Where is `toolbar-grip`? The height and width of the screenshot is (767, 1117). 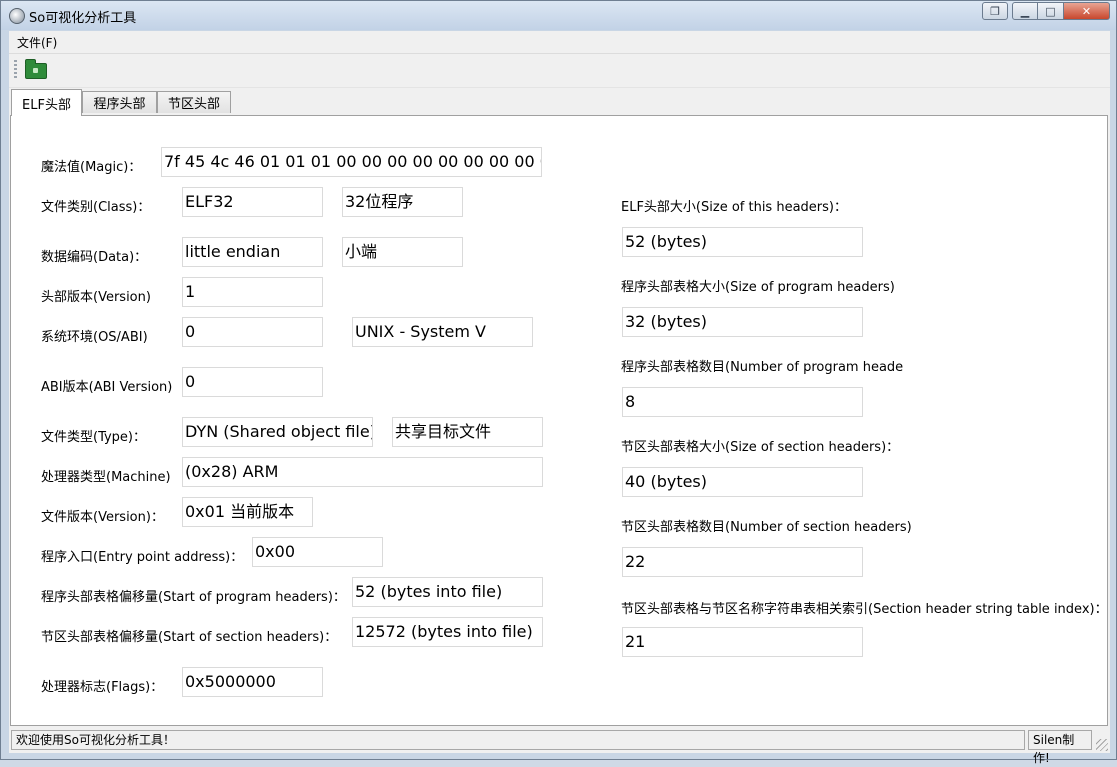 toolbar-grip is located at coordinates (15, 70).